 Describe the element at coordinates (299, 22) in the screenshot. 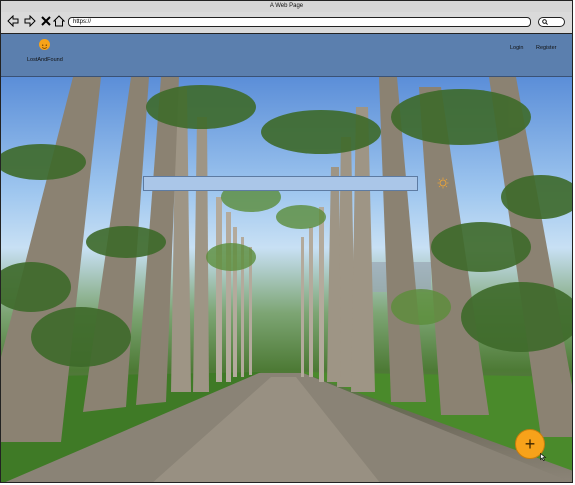

I see `address-bar: https://` at that location.